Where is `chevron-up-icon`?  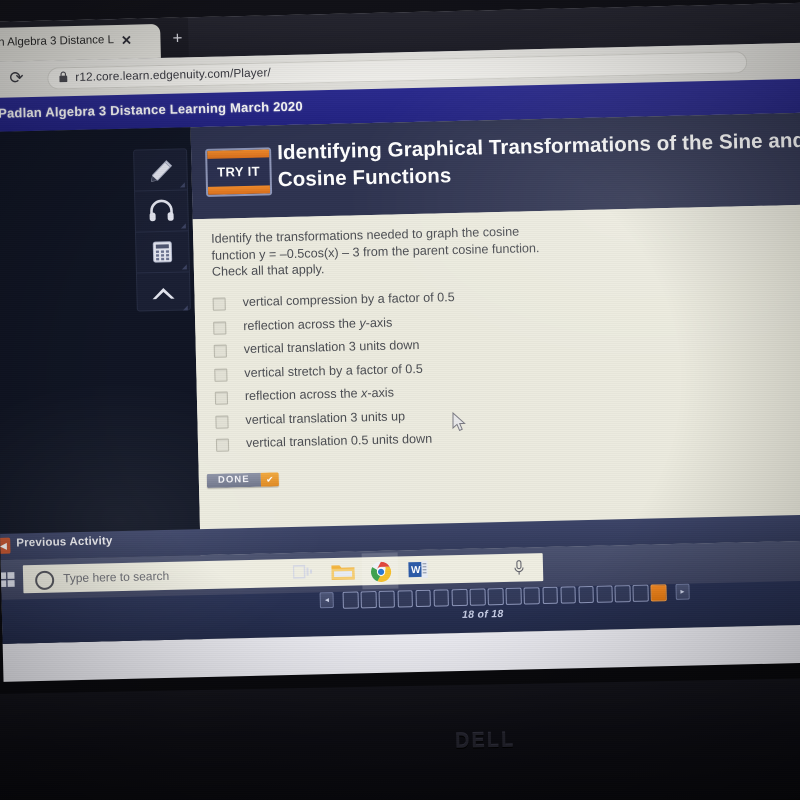 chevron-up-icon is located at coordinates (163, 293).